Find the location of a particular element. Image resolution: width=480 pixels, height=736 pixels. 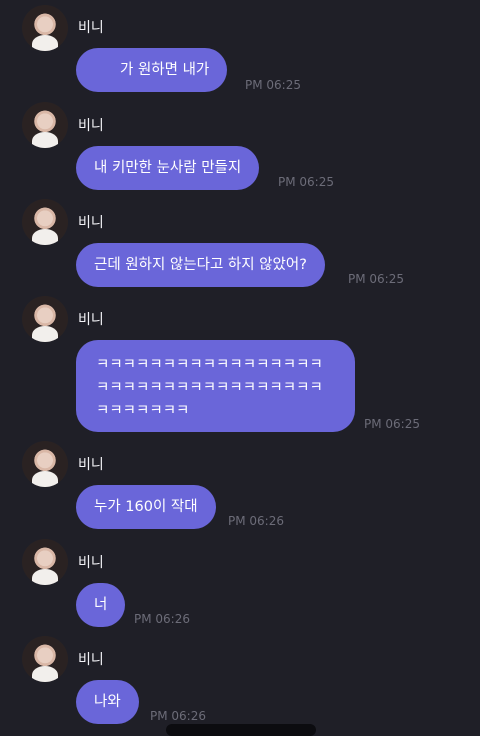

message-bubble: 너 is located at coordinates (101, 605).